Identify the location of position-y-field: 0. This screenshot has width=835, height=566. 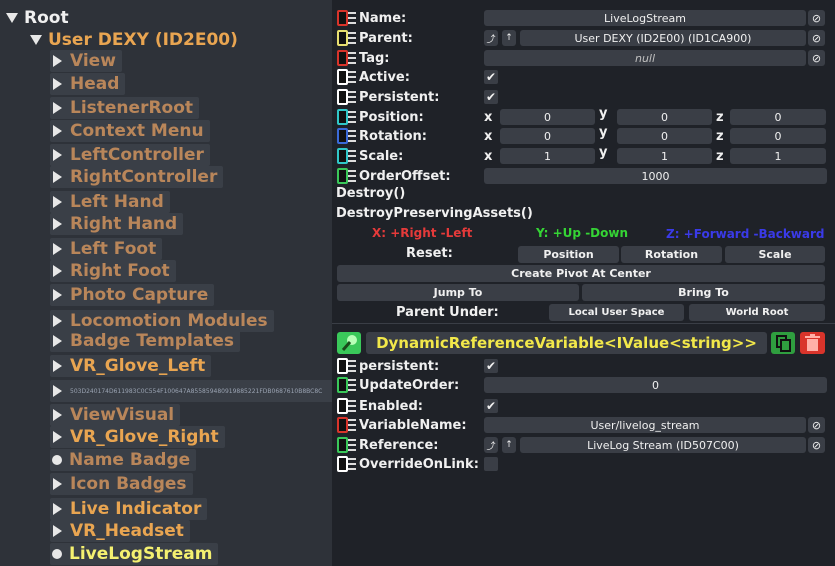
(664, 117).